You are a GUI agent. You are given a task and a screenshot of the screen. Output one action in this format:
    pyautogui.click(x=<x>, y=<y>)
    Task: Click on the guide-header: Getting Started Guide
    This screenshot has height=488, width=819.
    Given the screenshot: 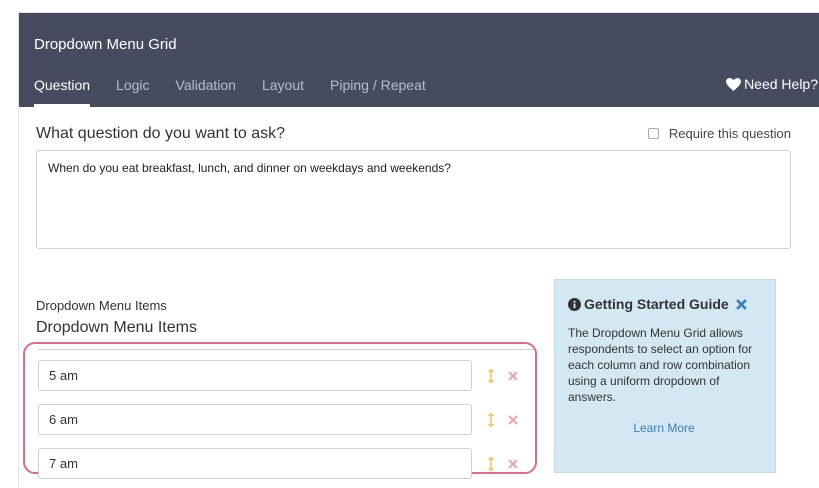 What is the action you would take?
    pyautogui.click(x=664, y=304)
    